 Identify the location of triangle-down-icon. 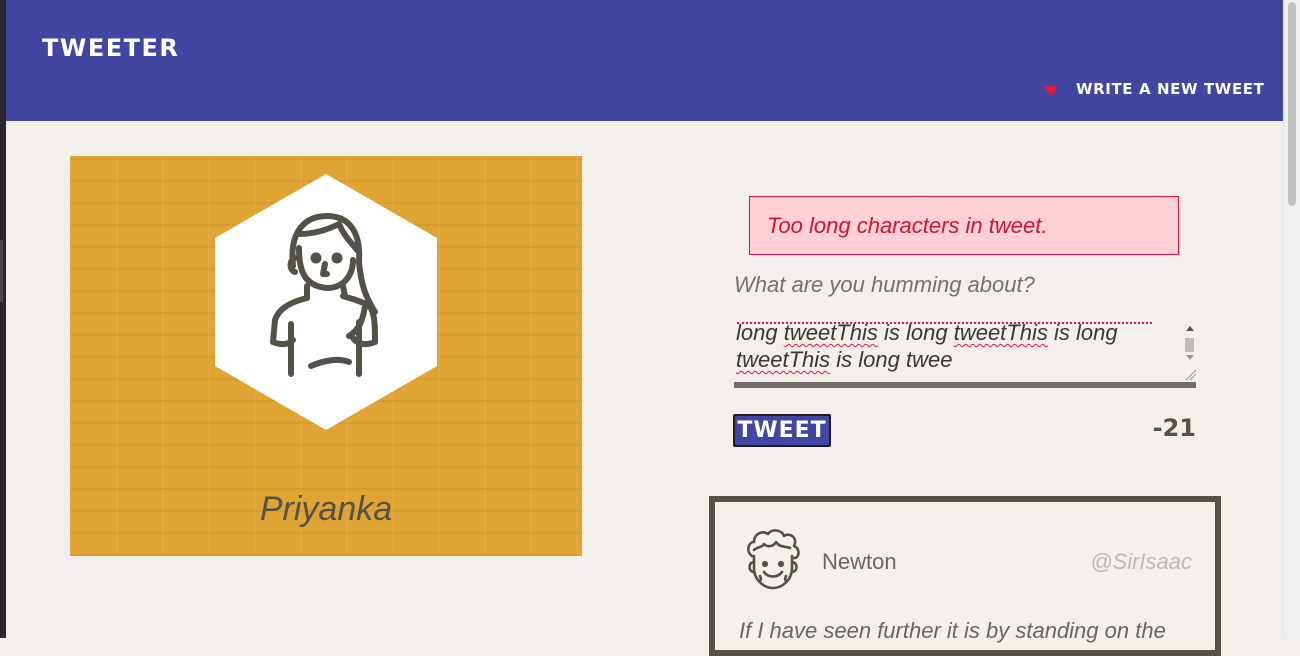
(1051, 91).